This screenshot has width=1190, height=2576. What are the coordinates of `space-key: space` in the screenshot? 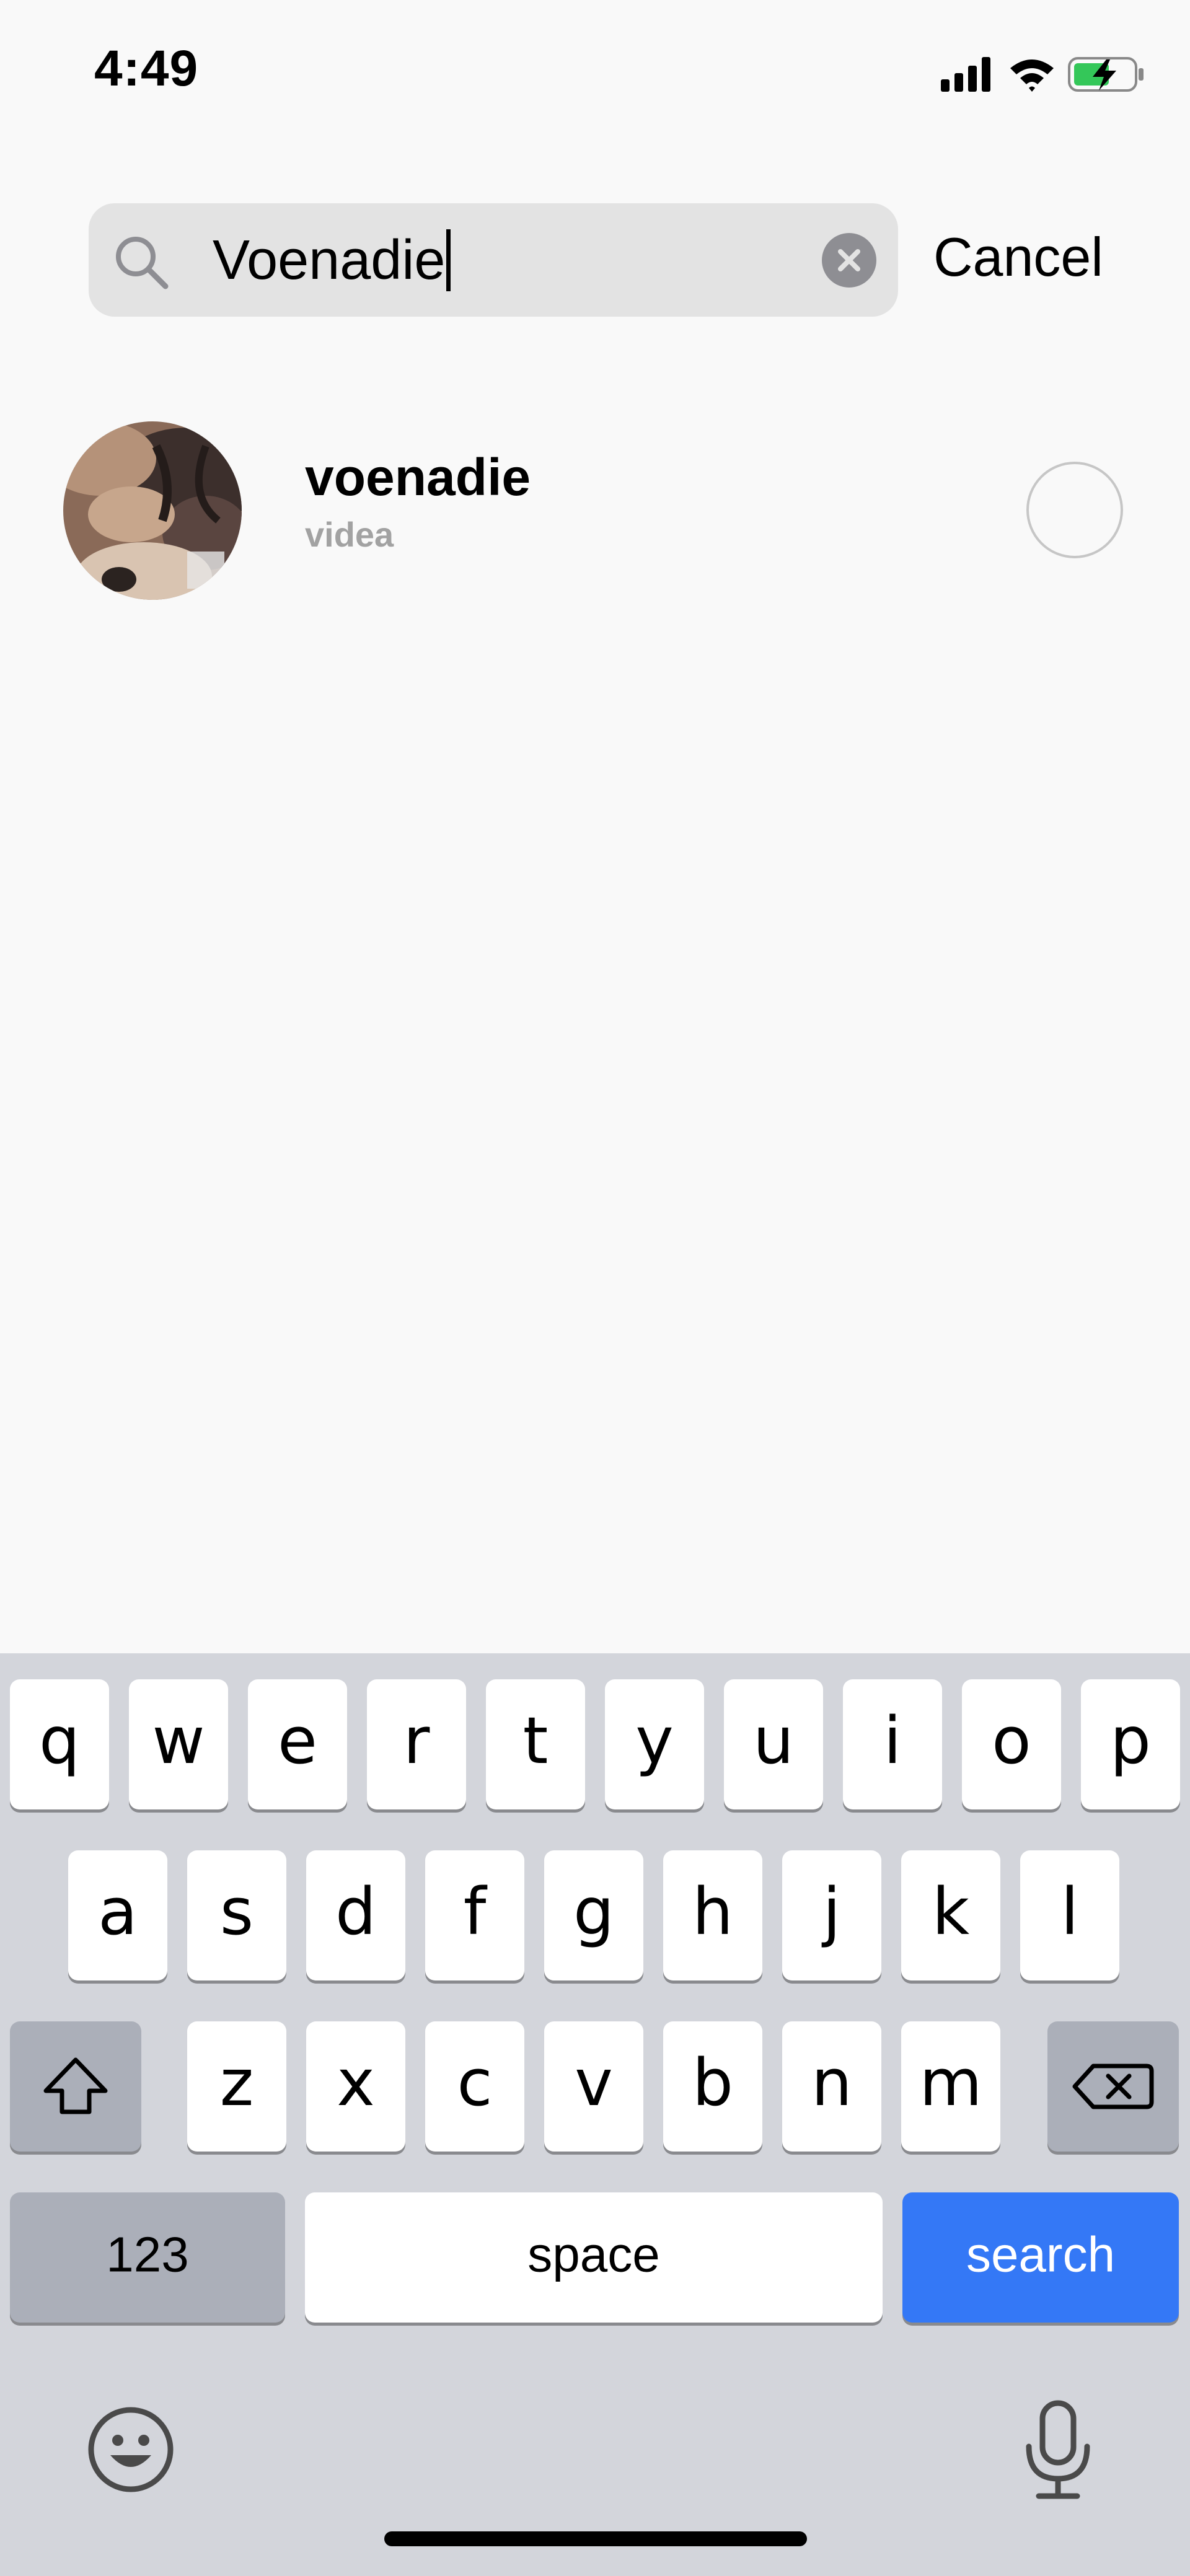 It's located at (594, 2257).